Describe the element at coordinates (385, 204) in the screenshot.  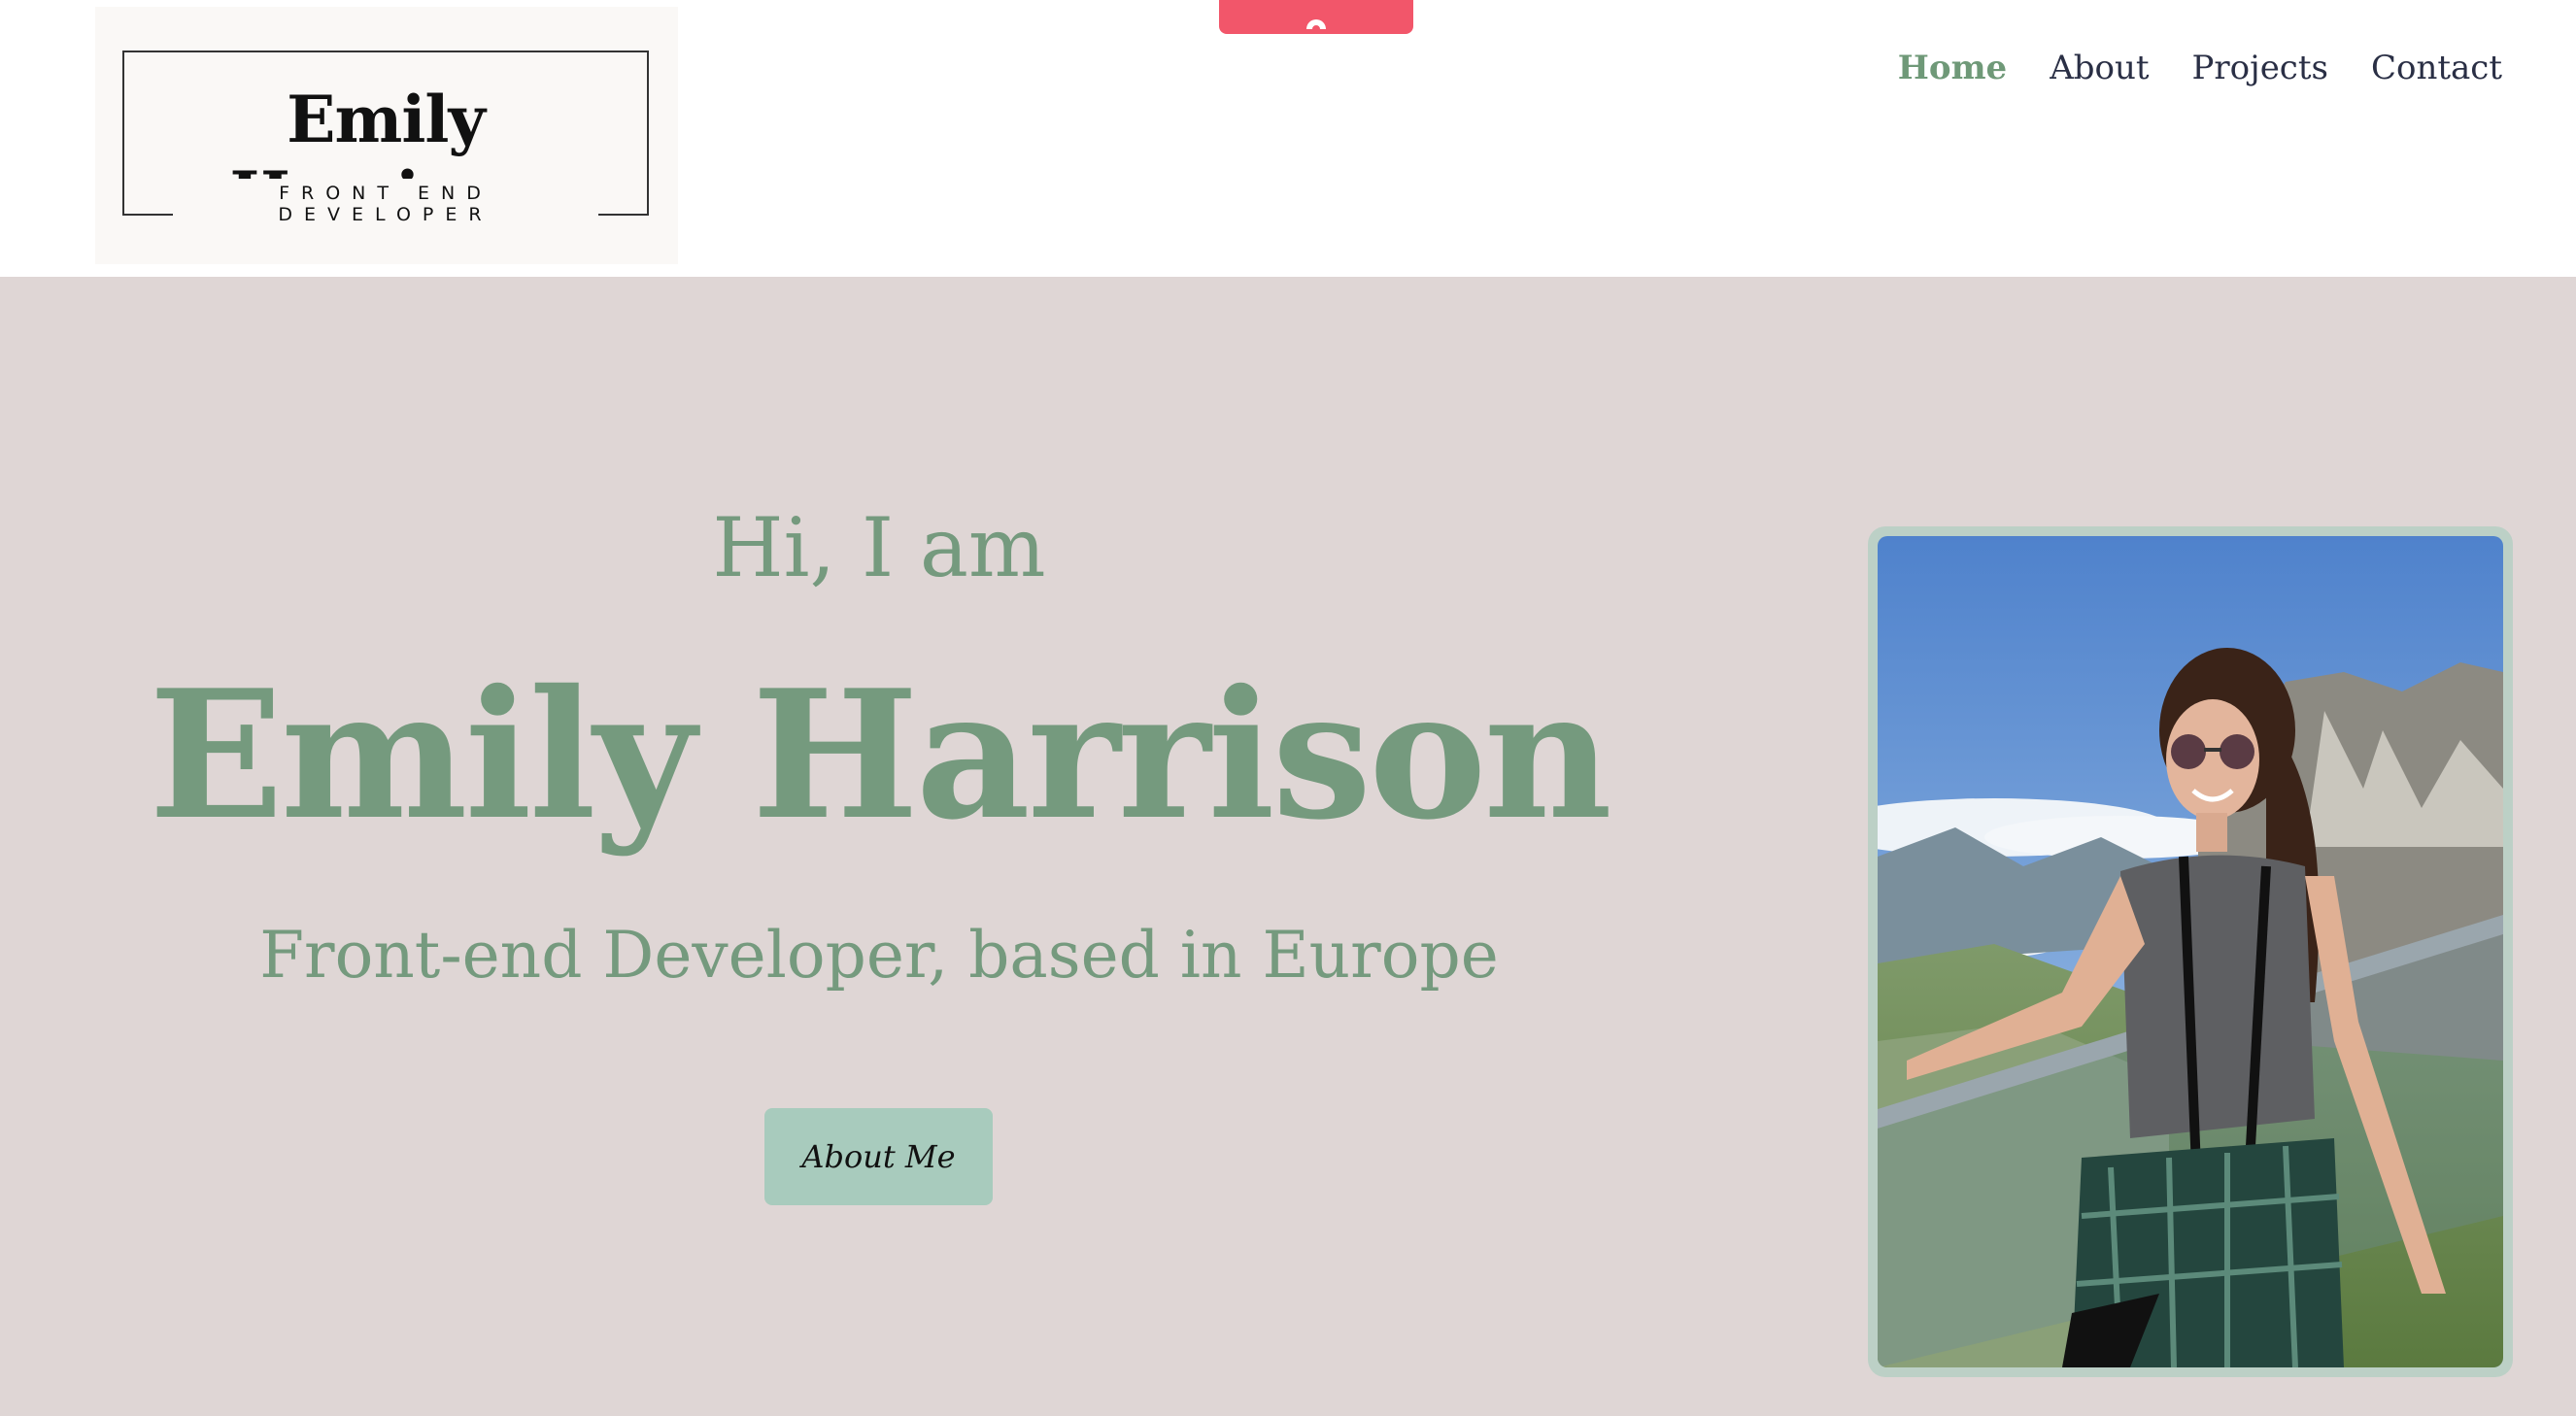
I see `logo-subtitle: FRONT END DEVELOPER` at that location.